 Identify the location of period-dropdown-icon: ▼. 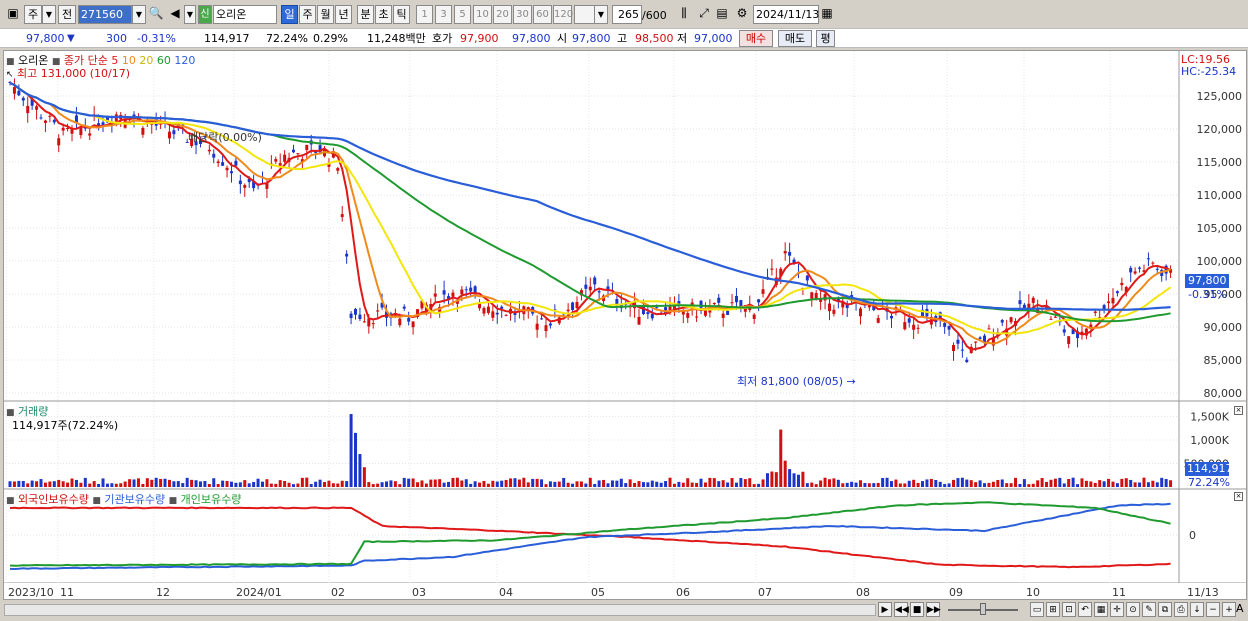
(49, 14).